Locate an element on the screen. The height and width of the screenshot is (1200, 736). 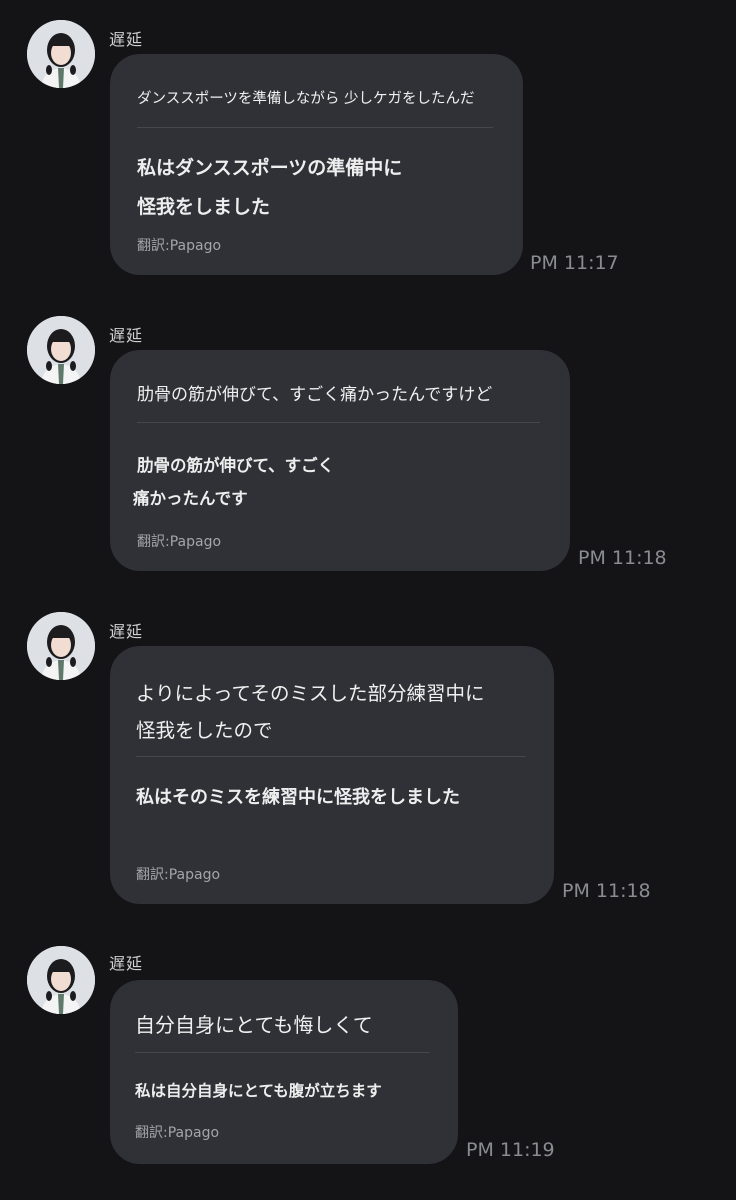
translated-text-line: 怪我をしました is located at coordinates (204, 207).